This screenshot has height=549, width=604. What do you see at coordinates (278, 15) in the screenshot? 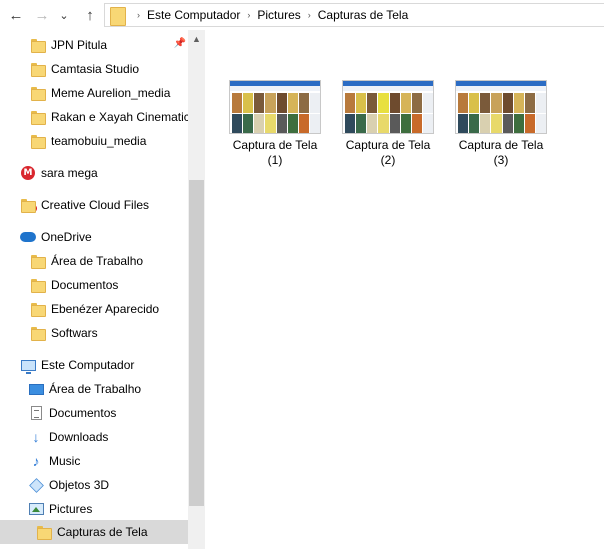
I see `breadcrumb-pictures: Pictures` at bounding box center [278, 15].